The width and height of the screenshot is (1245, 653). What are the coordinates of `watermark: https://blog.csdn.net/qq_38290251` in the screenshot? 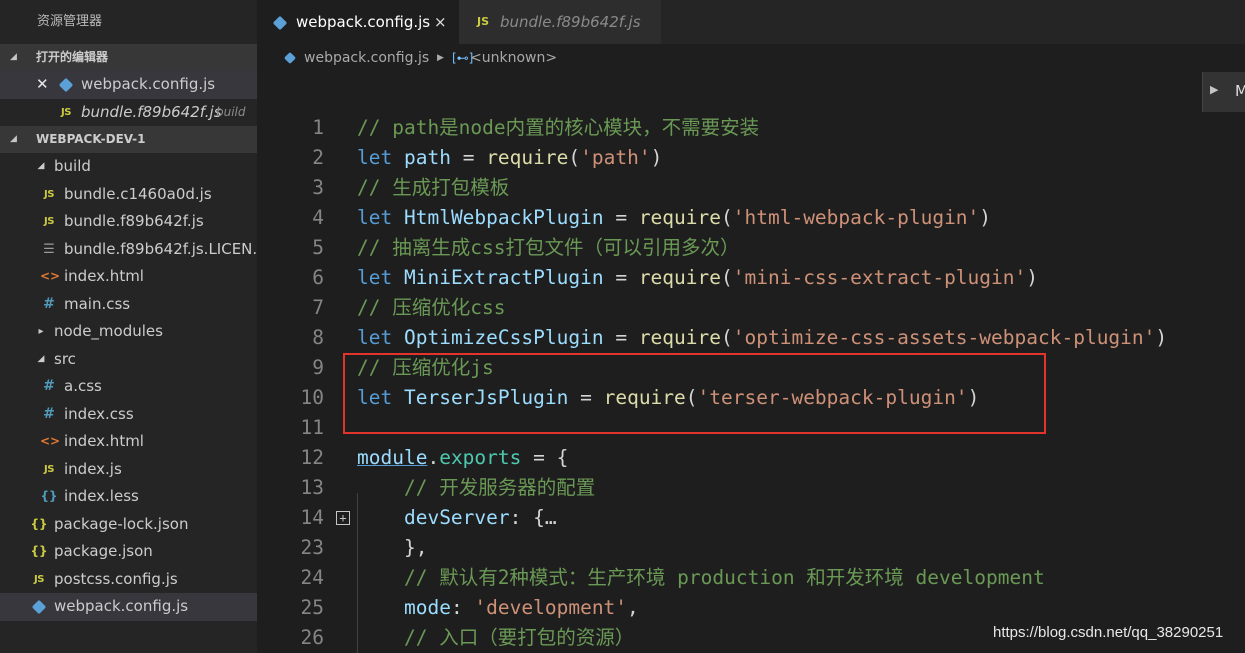 It's located at (1108, 632).